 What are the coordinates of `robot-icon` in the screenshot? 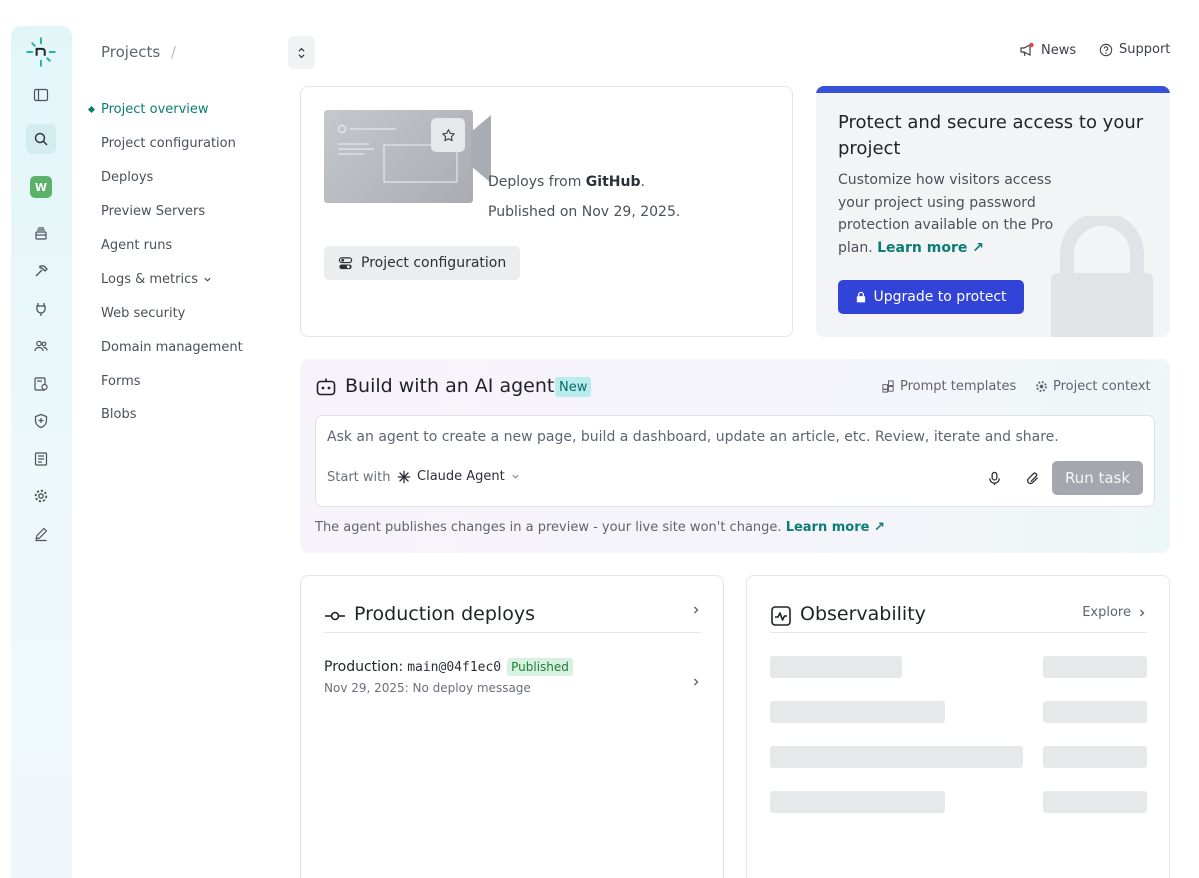 It's located at (326, 387).